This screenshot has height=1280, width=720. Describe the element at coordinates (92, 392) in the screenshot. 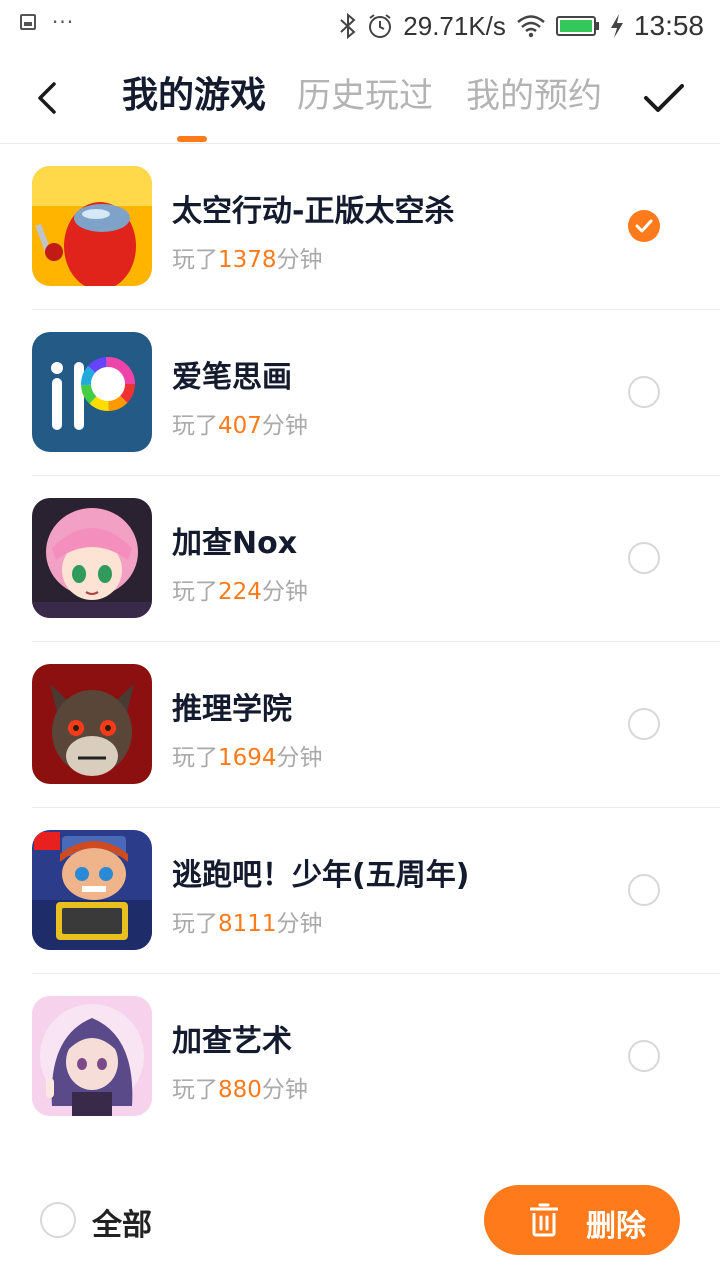

I see `ibis-paint-icon` at that location.